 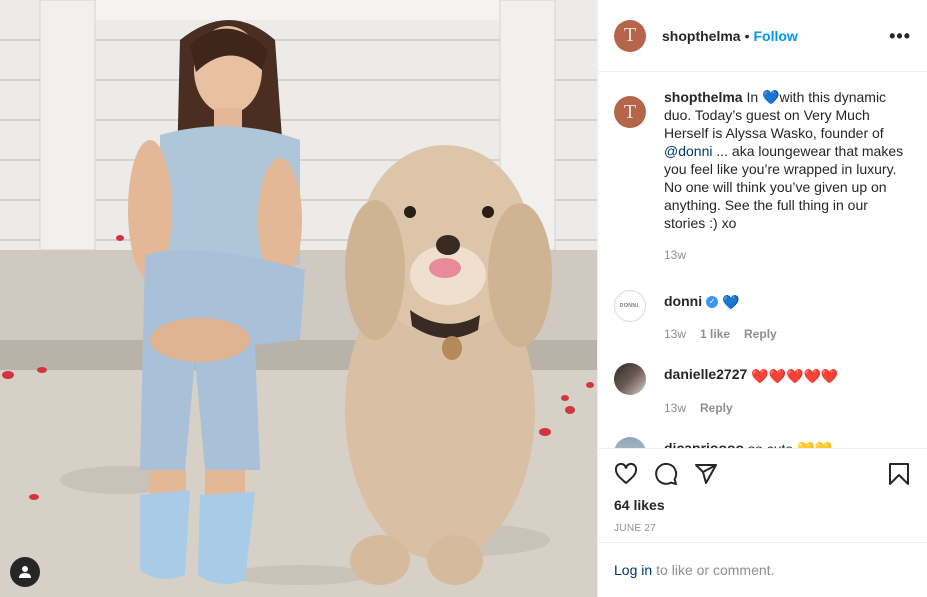 I want to click on save-button, so click(x=899, y=474).